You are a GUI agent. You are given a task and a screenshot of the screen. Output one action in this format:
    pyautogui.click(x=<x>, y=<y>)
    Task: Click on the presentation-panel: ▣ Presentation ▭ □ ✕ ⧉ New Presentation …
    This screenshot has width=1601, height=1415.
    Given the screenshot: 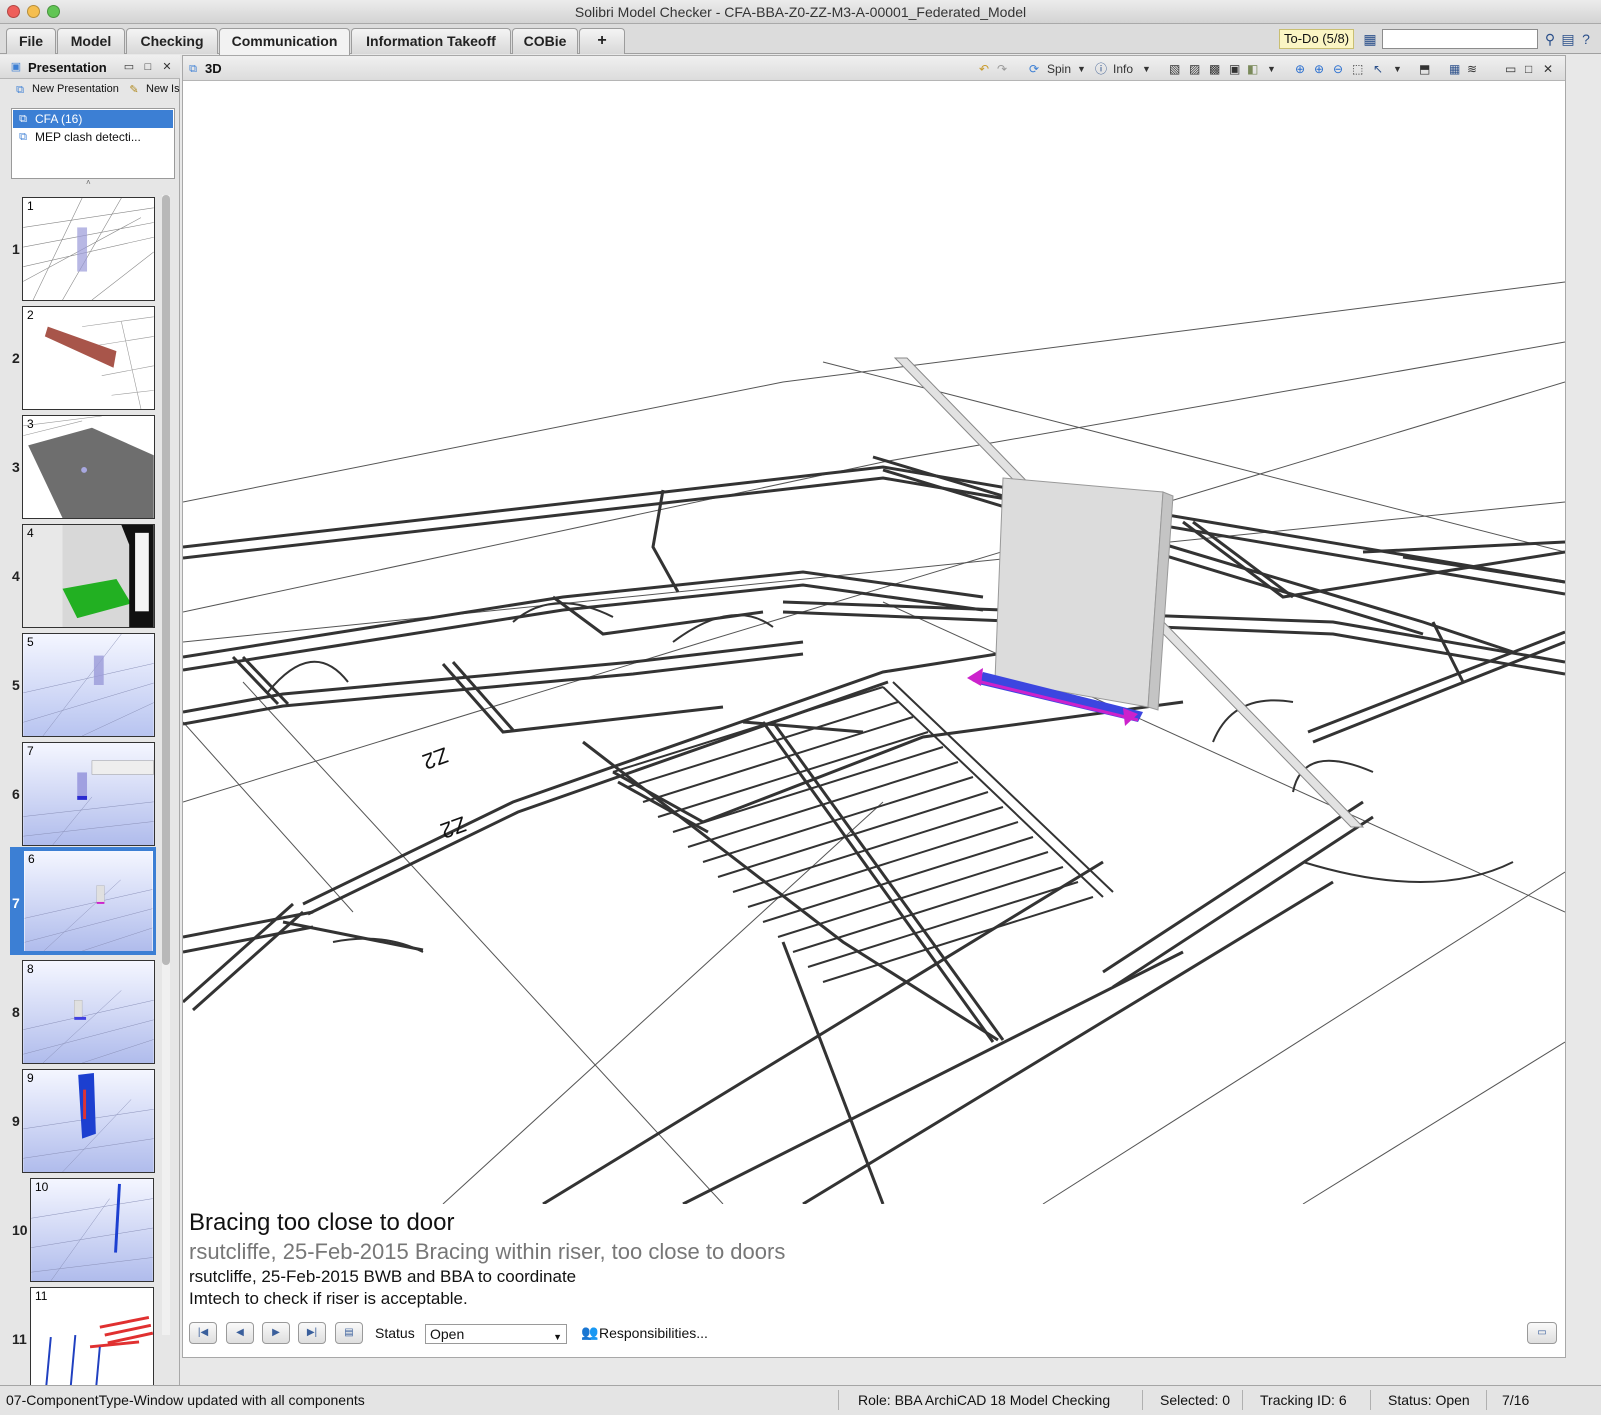 What is the action you would take?
    pyautogui.click(x=90, y=720)
    